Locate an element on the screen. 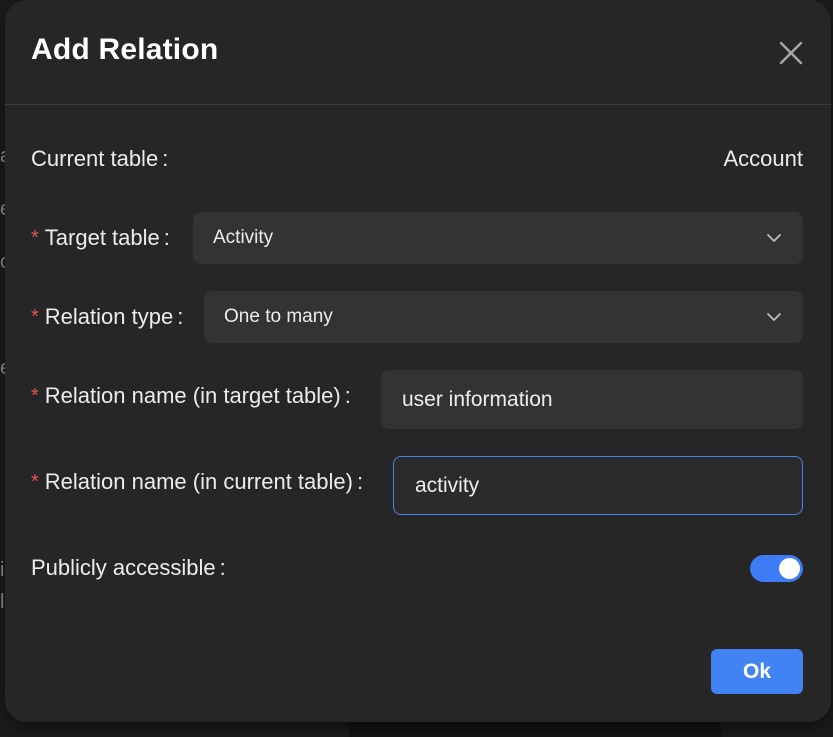 This screenshot has width=833, height=737. relation-name-target-label: * Relation name (in target table): is located at coordinates (191, 396).